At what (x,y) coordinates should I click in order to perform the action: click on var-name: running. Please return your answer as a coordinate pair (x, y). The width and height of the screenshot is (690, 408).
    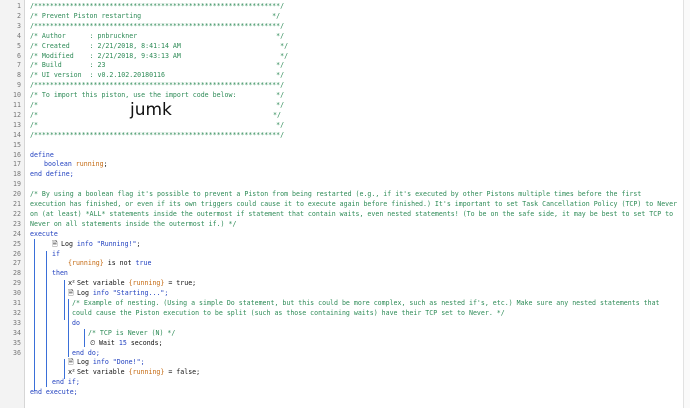
    Looking at the image, I should click on (89, 164).